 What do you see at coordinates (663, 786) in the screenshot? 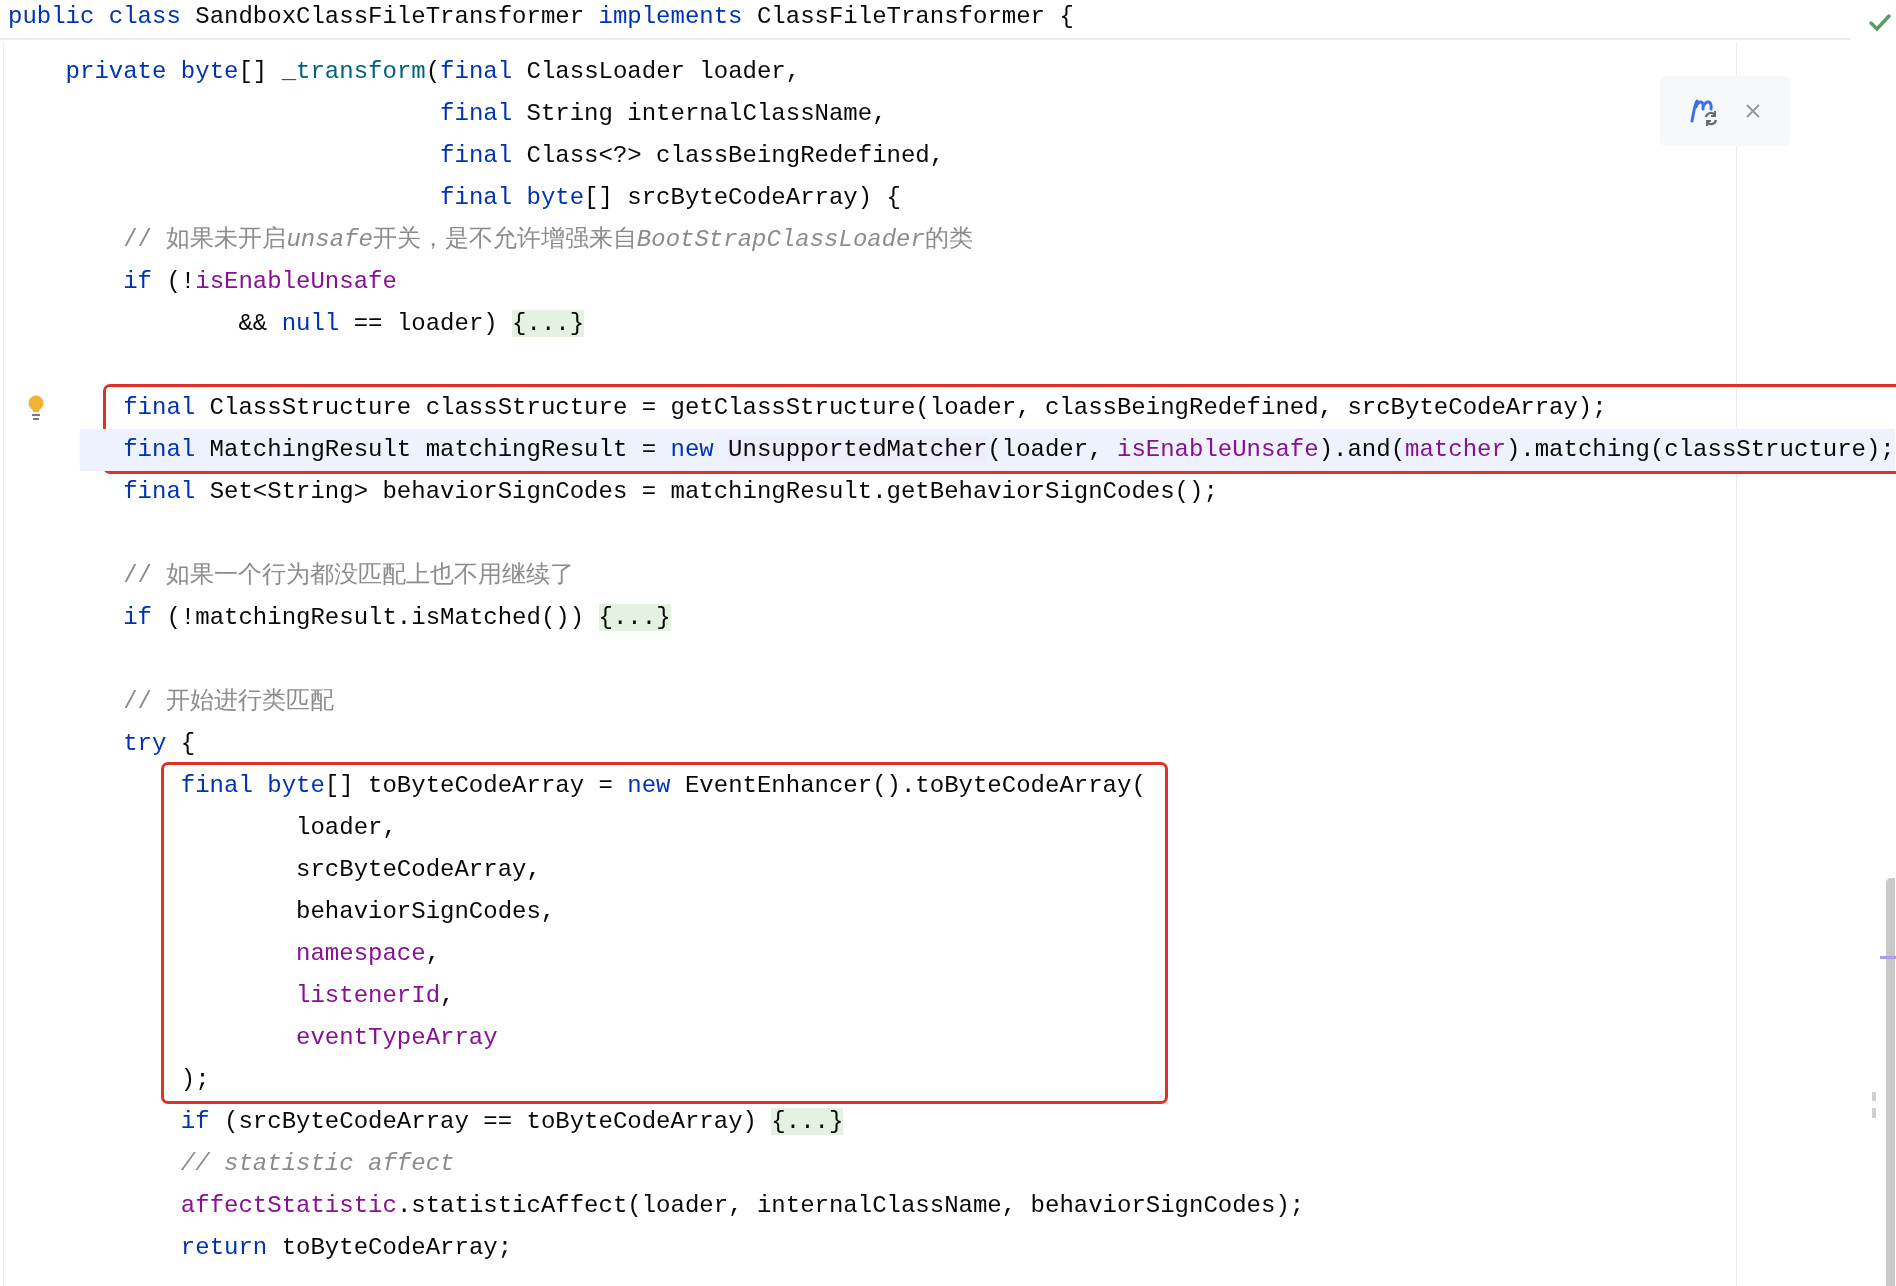
I see `code-line: final byte[] toByteCodeArray = new EventEnhancer().toByteCodeArray(` at bounding box center [663, 786].